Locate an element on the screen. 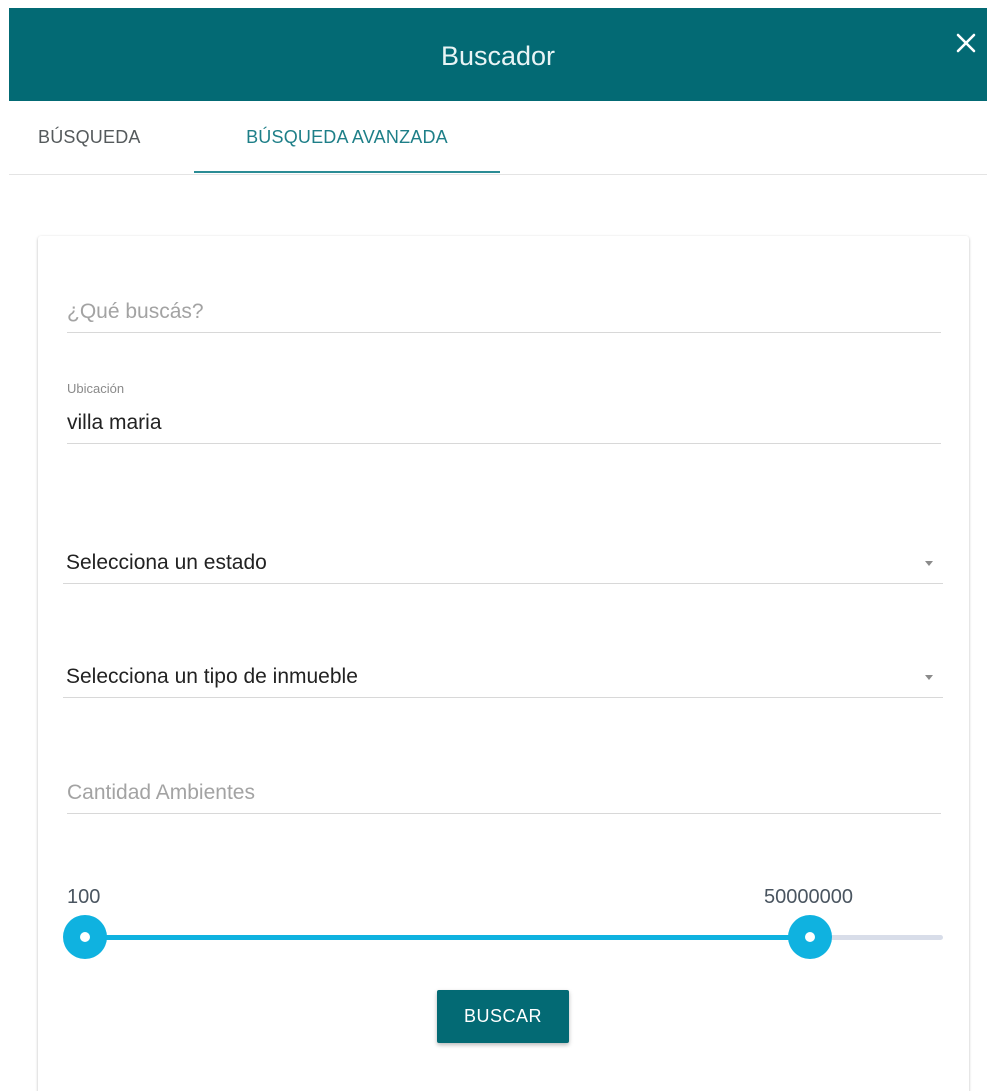  slider-handle-max is located at coordinates (810, 937).